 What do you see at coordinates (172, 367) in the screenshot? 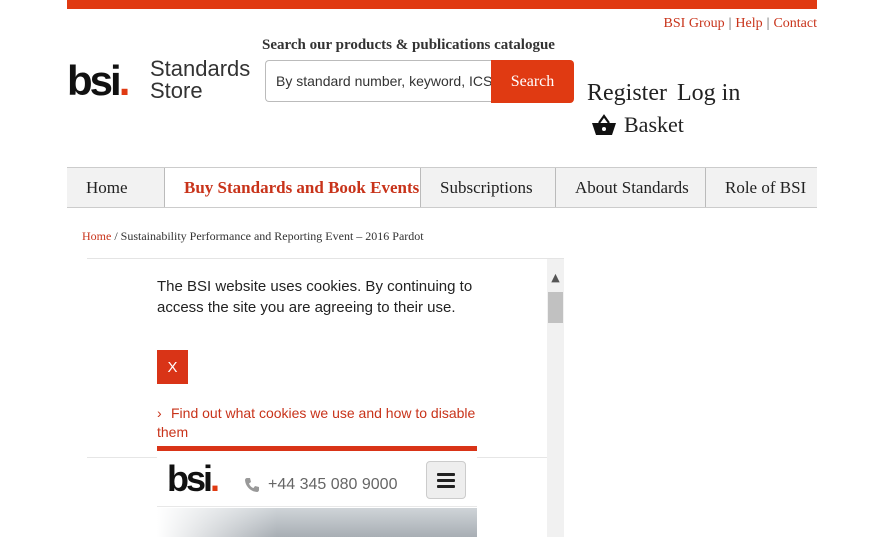
I see `cookie-close-button: X` at bounding box center [172, 367].